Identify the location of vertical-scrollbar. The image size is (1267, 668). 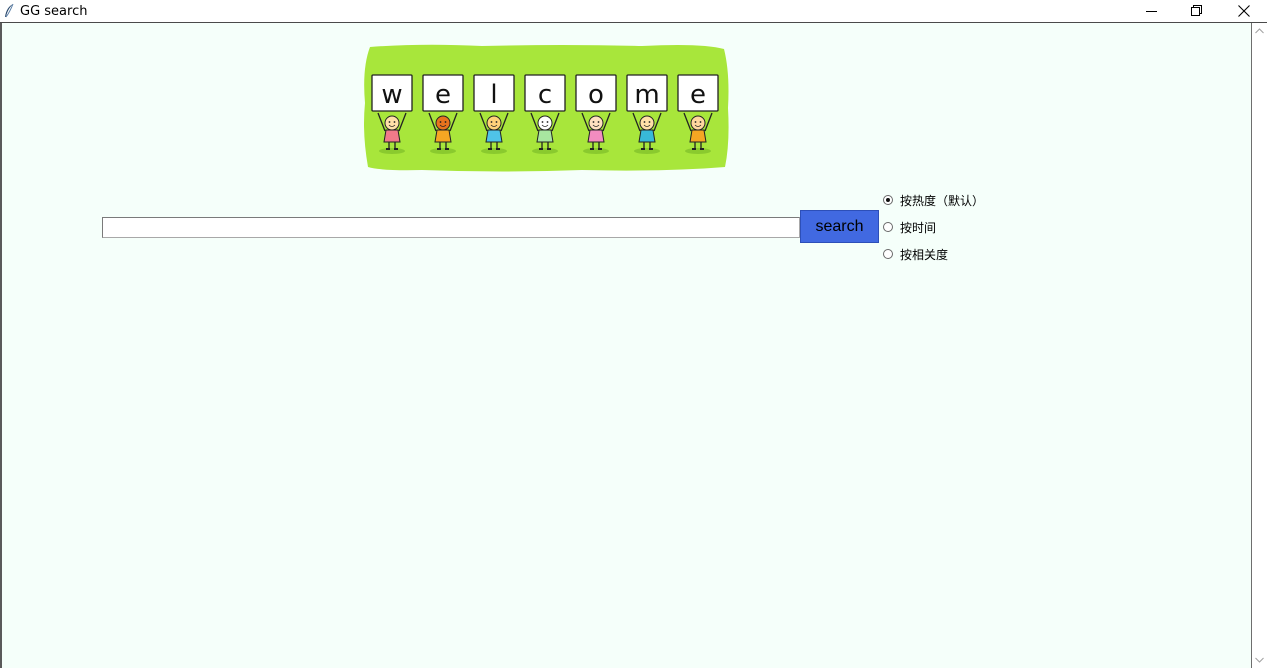
(1259, 345).